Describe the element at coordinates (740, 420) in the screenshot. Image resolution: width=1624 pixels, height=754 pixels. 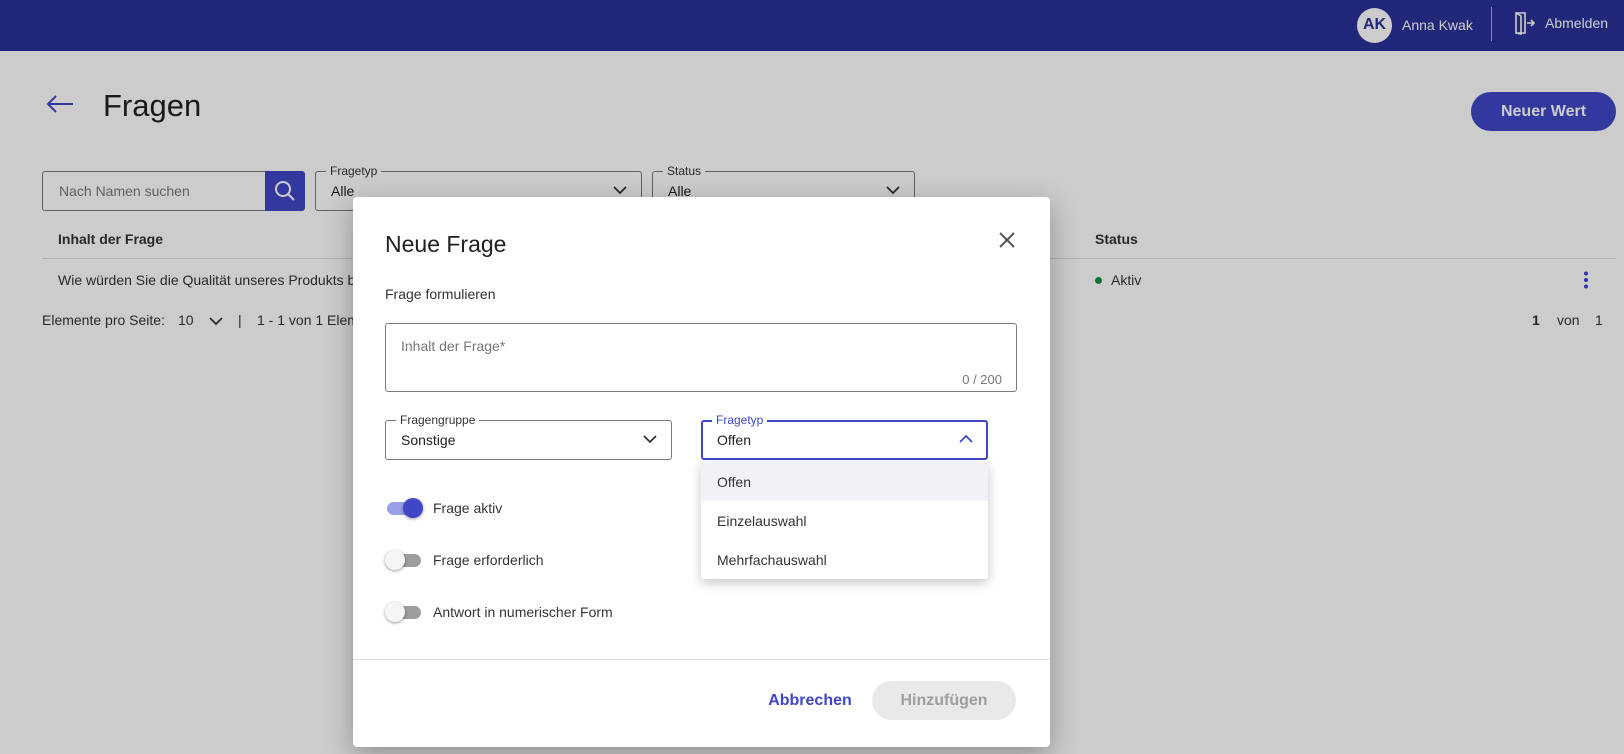
I see `question-type-label: Fragetyp` at that location.